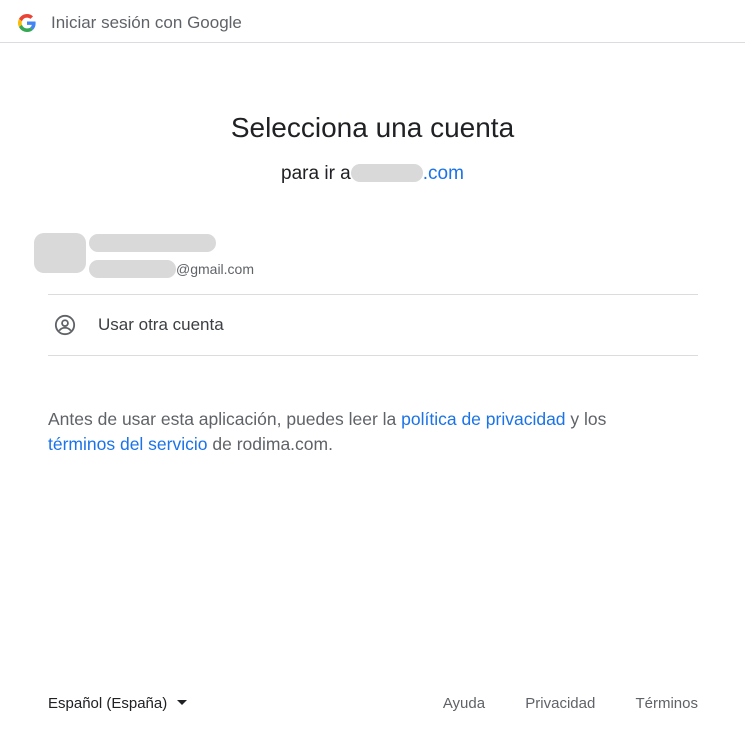 This screenshot has height=747, width=745. Describe the element at coordinates (128, 444) in the screenshot. I see `terms-of-service-link: términos del servicio` at that location.